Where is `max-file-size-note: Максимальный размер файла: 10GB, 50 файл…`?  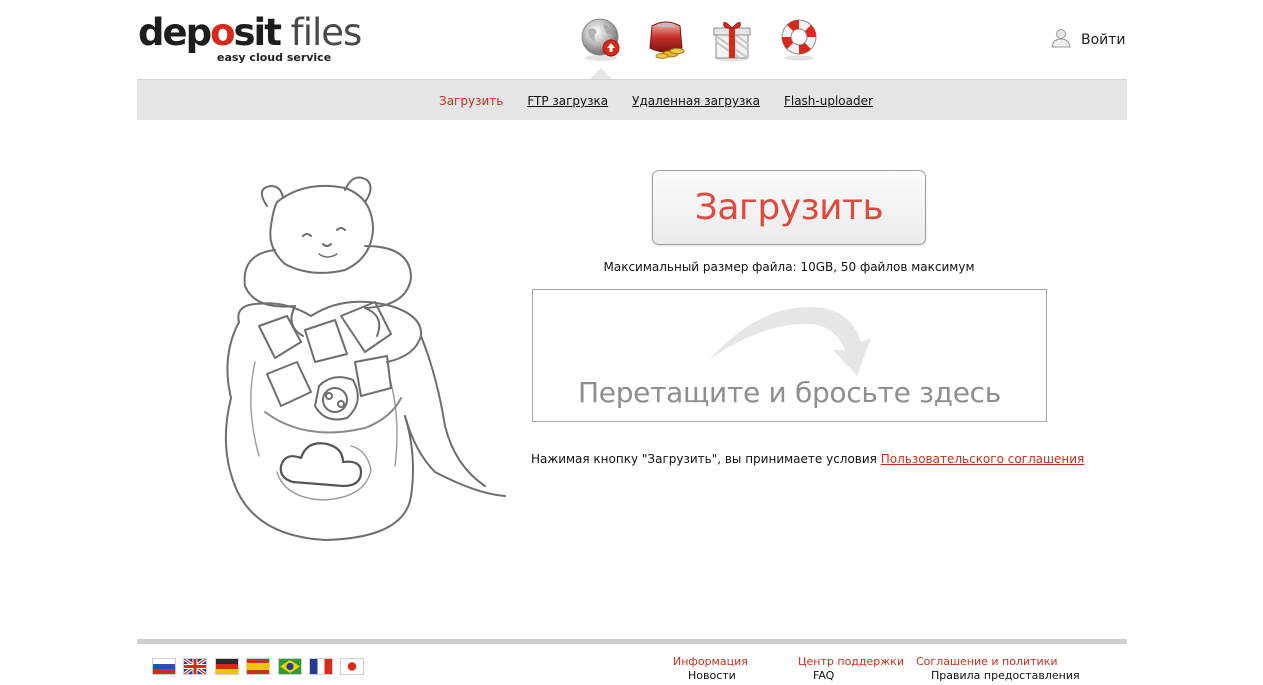
max-file-size-note: Максимальный размер файла: 10GB, 50 файл… is located at coordinates (789, 267).